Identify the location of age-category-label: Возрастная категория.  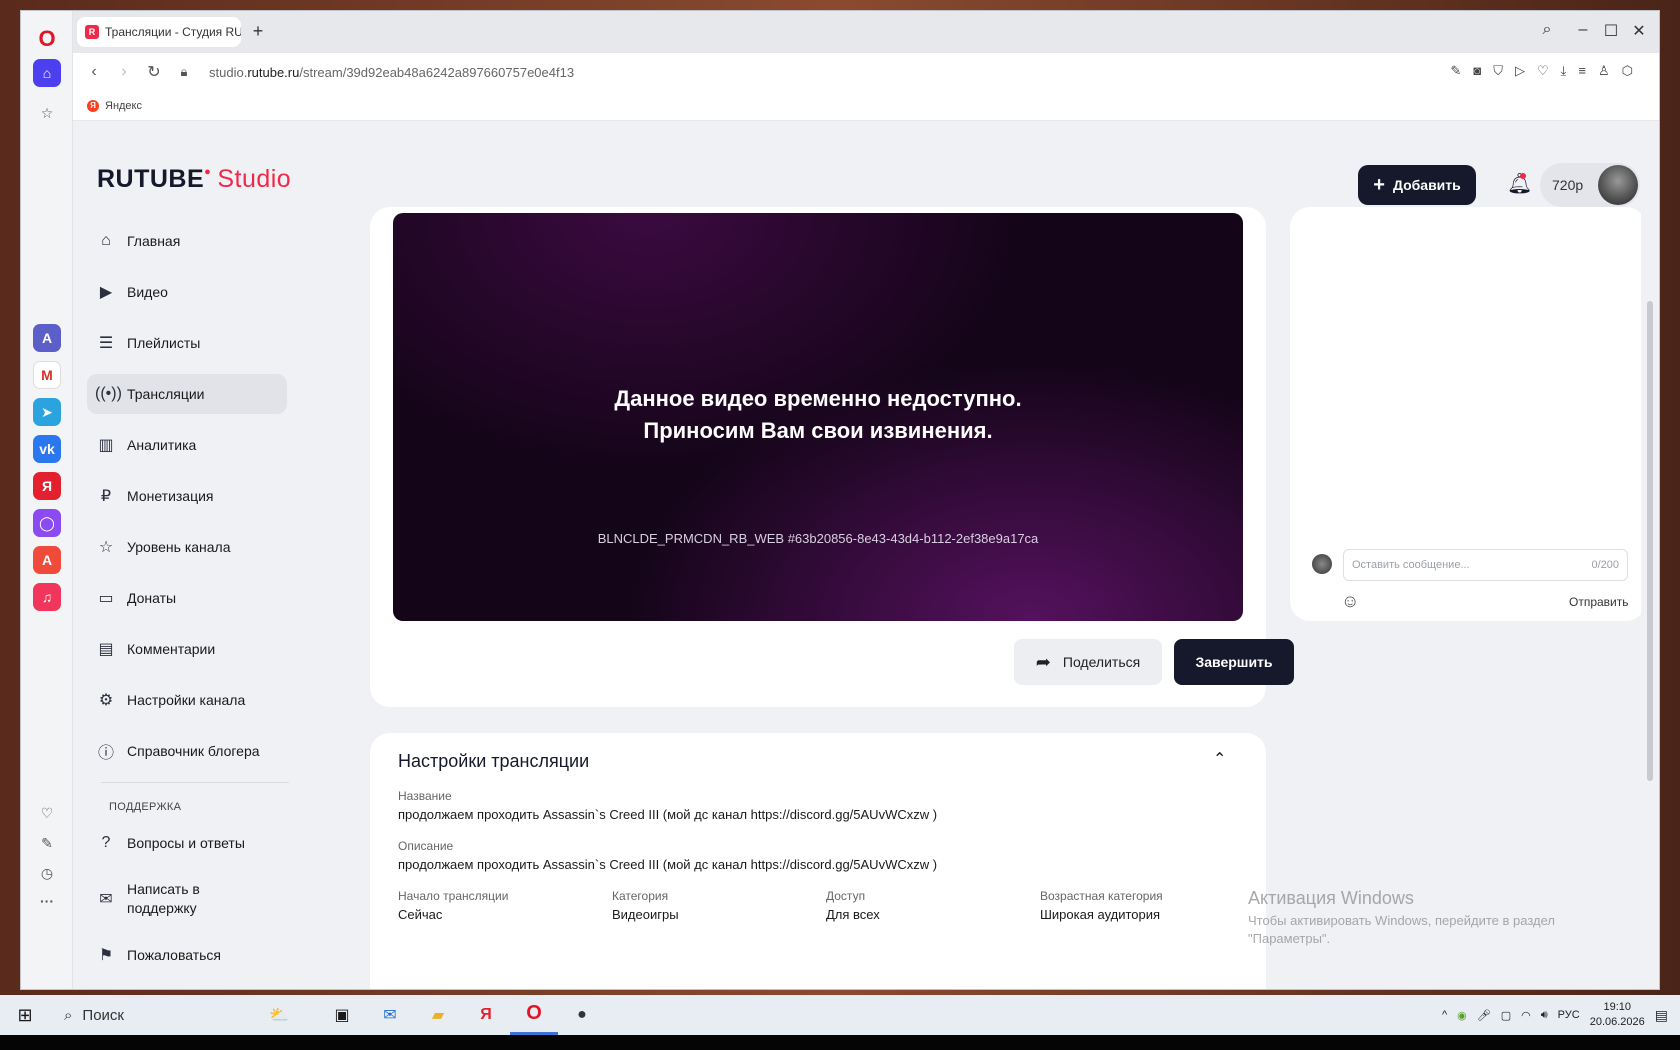
(1101, 896).